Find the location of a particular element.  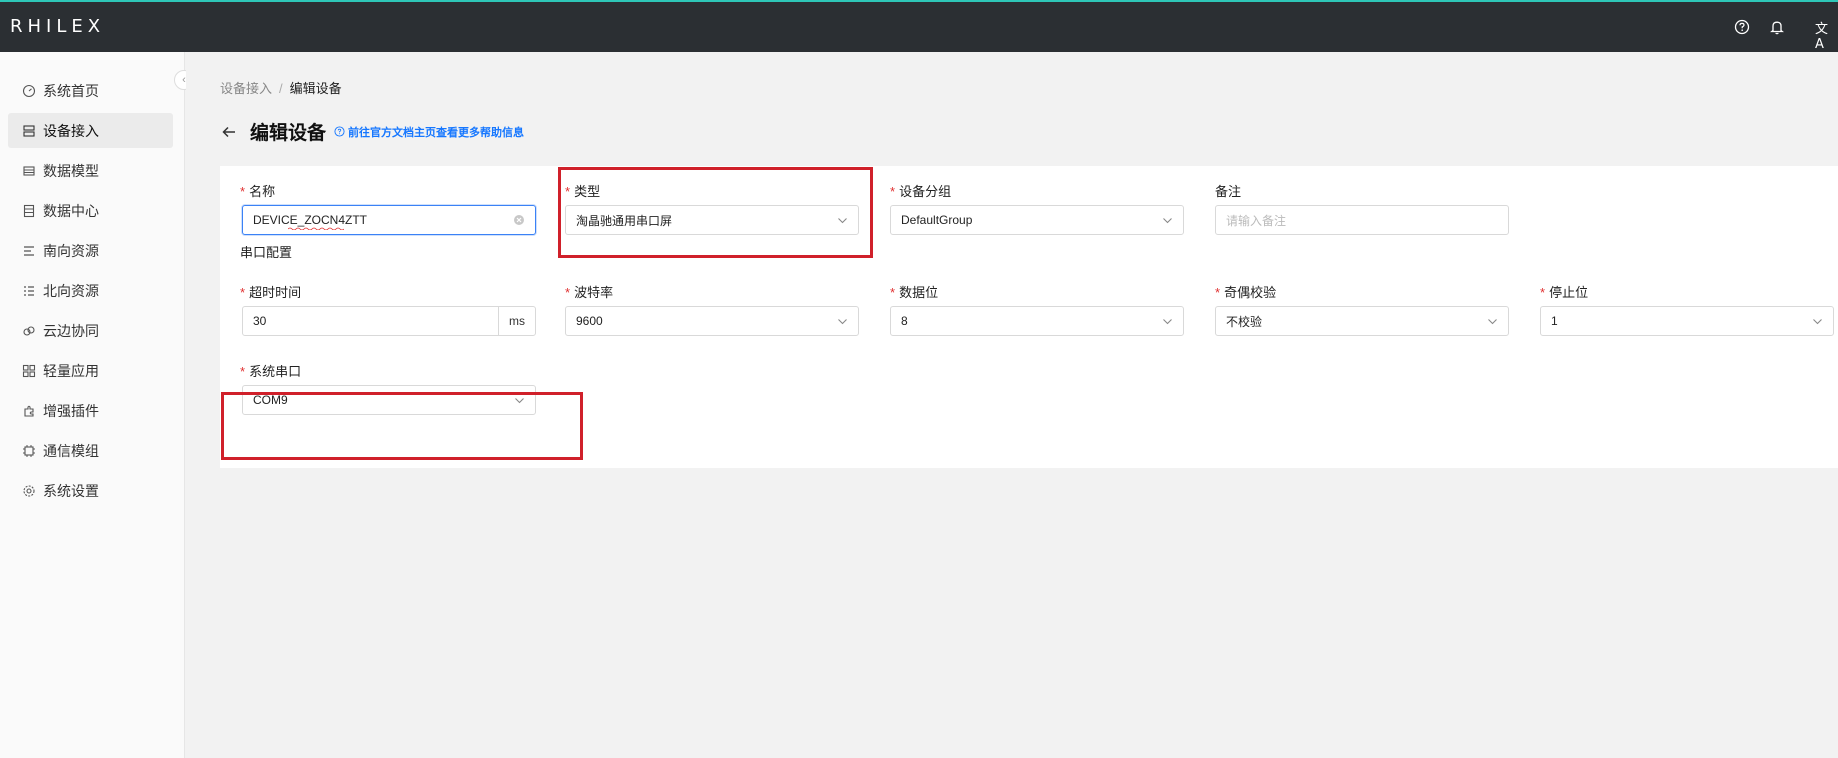

sidebar-item-data-center: 数据中心 is located at coordinates (90, 210).